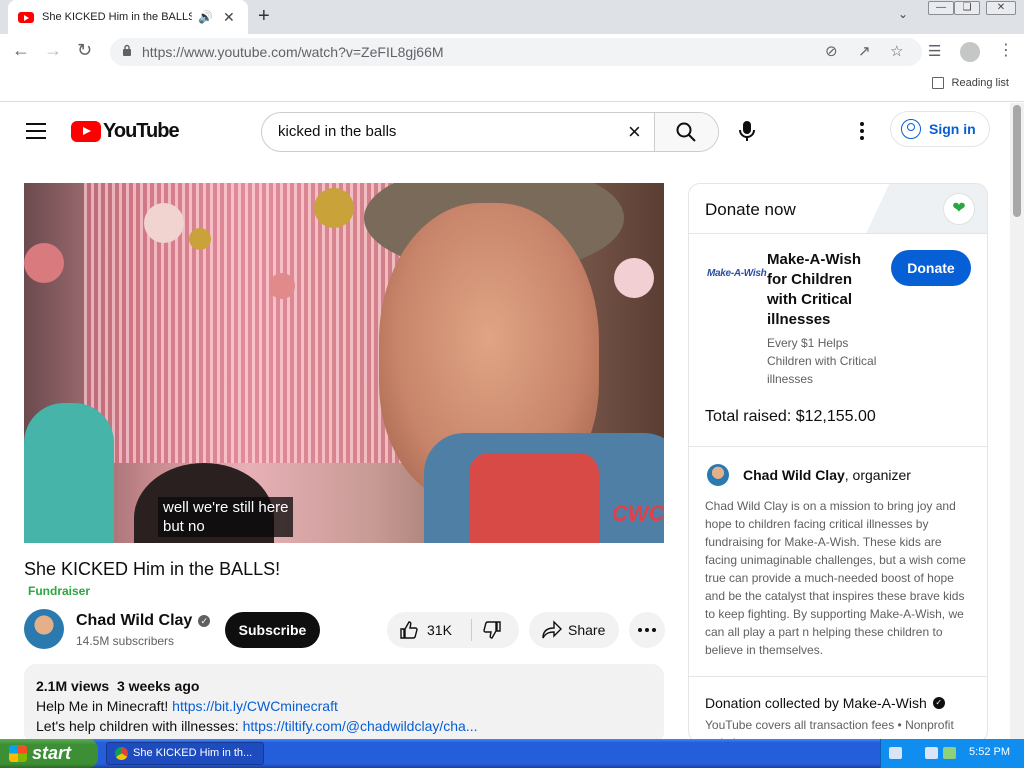 This screenshot has width=1024, height=768. Describe the element at coordinates (255, 706) in the screenshot. I see `minecraft-link: https://bit.ly/CWCminecraft` at that location.